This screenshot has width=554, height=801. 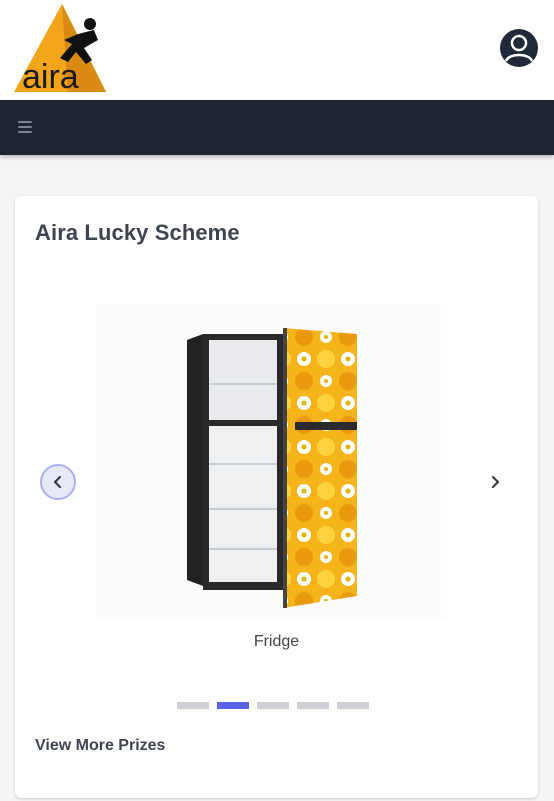 I want to click on user-avatar-button, so click(x=519, y=48).